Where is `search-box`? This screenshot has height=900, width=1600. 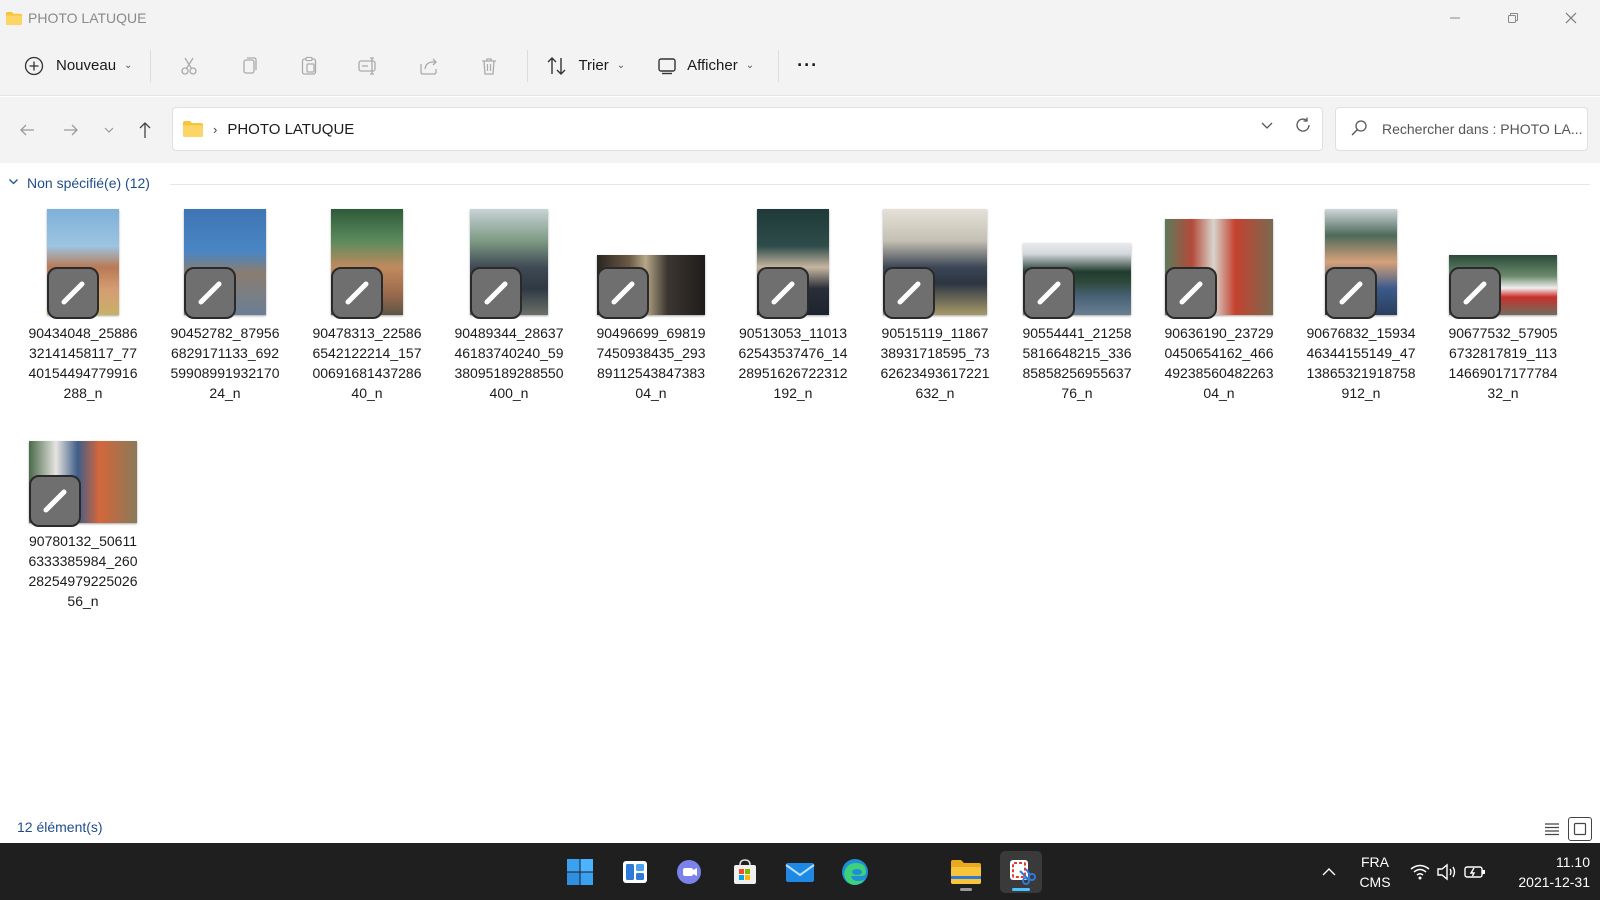 search-box is located at coordinates (1461, 129).